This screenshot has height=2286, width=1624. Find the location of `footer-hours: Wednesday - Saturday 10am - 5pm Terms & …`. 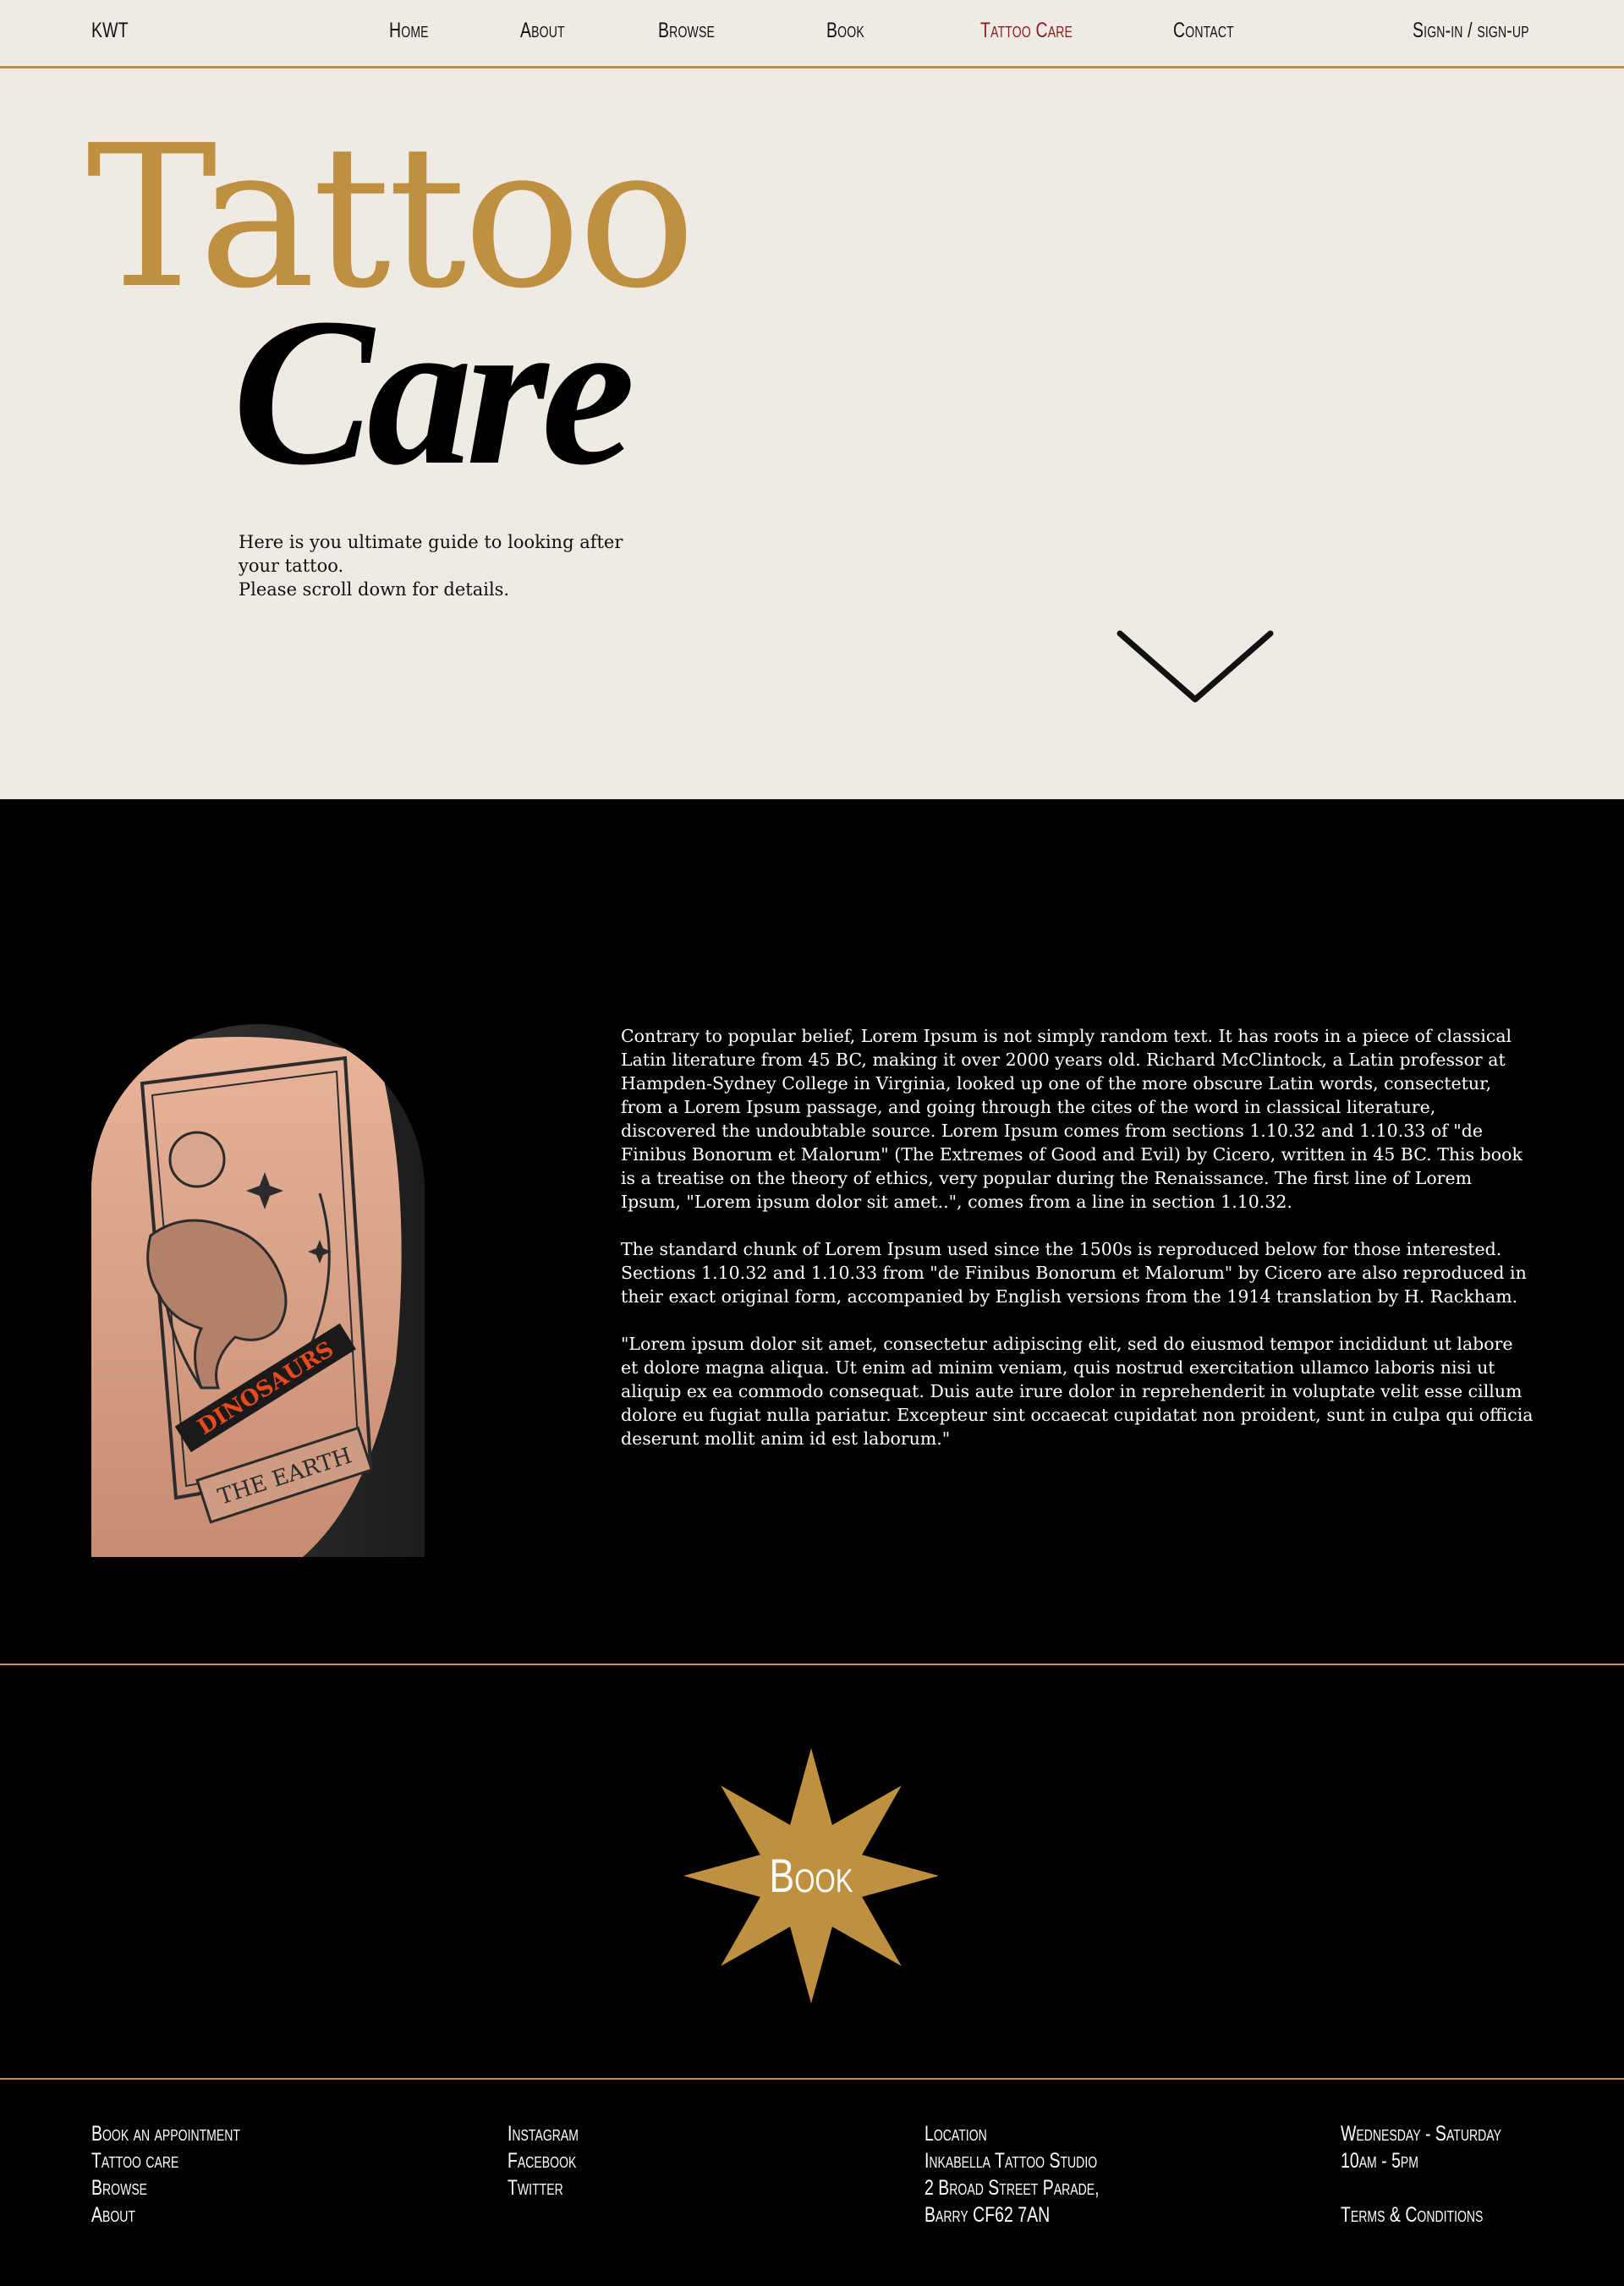

footer-hours: Wednesday - Saturday 10am - 5pm Terms & … is located at coordinates (1444, 2174).